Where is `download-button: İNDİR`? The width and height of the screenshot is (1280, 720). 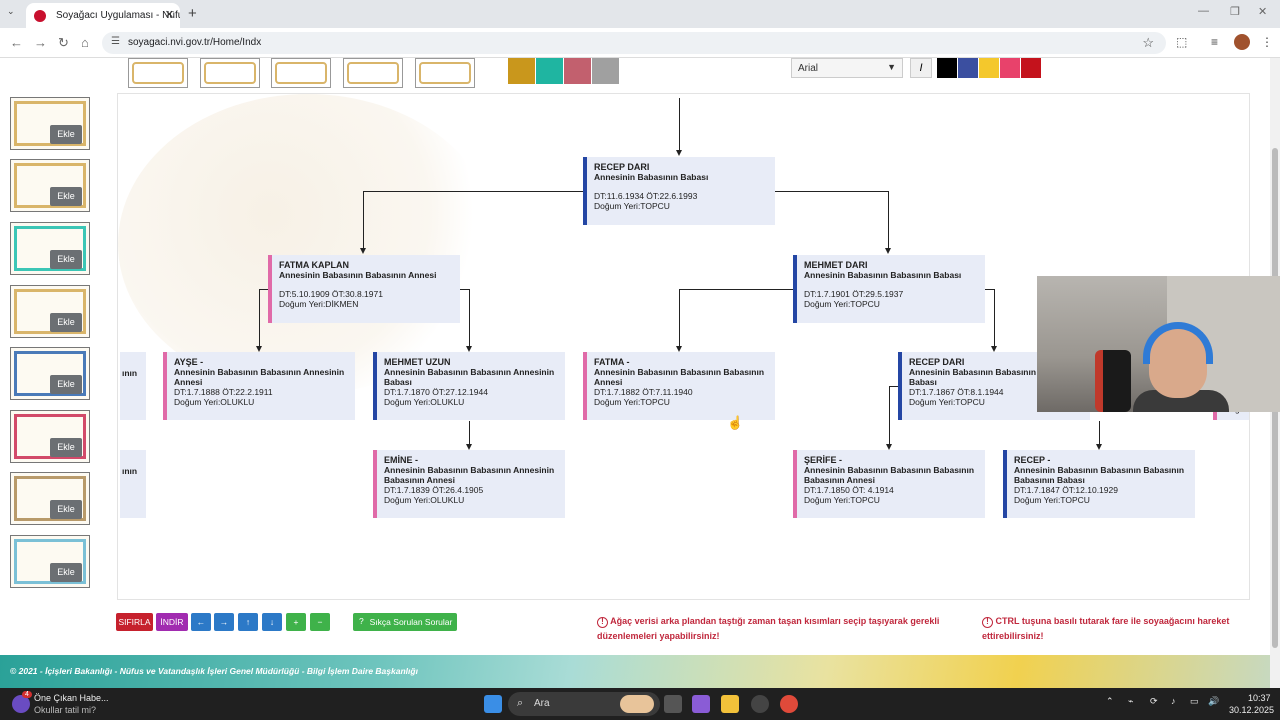
download-button: İNDİR is located at coordinates (172, 622).